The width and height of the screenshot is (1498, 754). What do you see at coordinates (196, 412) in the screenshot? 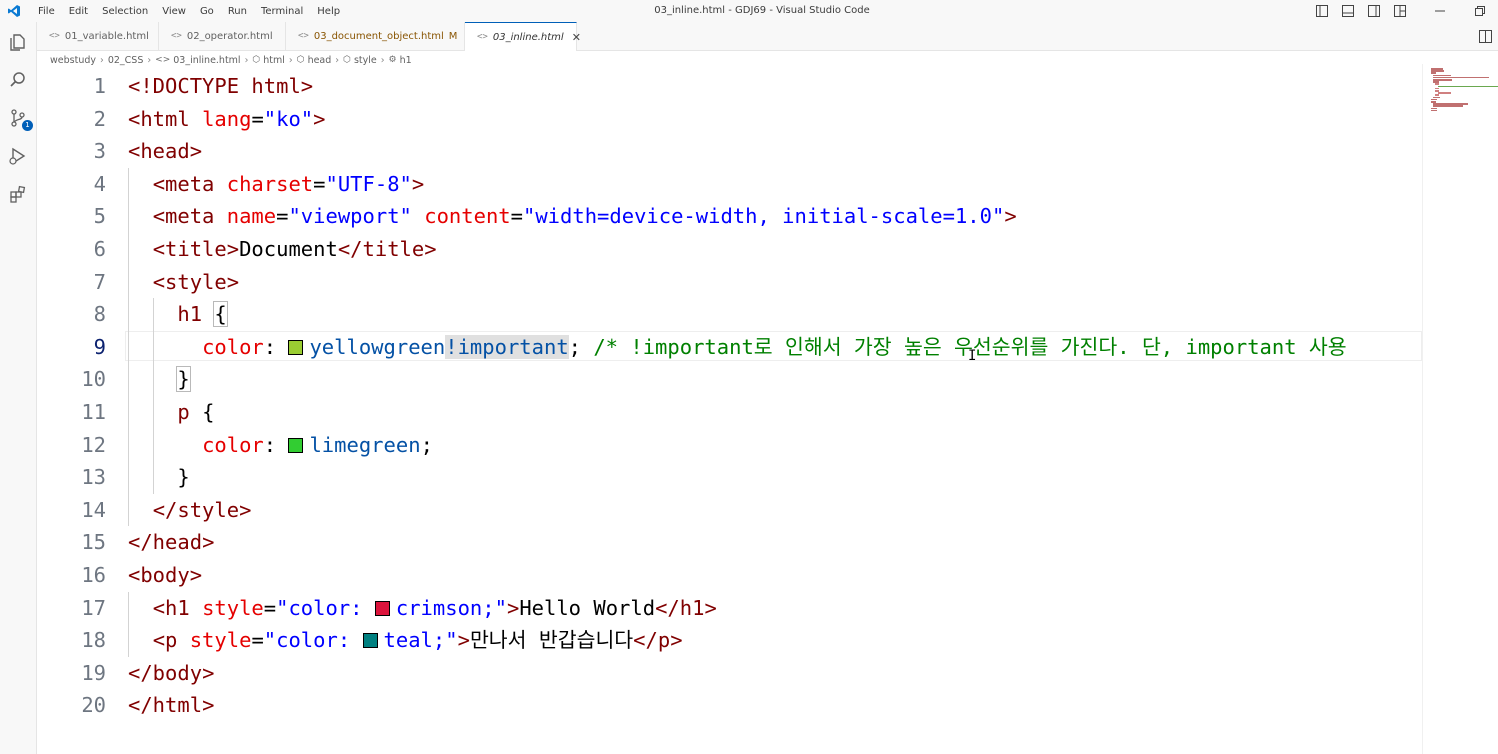
I see `code-text: p {` at bounding box center [196, 412].